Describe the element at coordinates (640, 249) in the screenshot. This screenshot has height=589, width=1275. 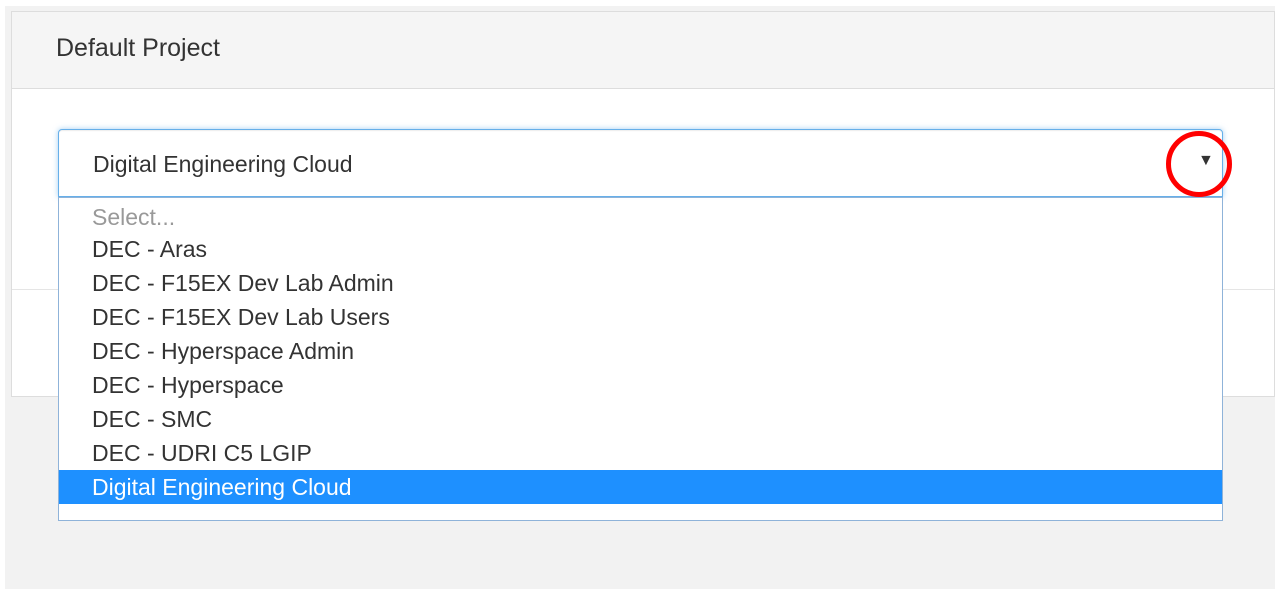
I see `option-dec-aras: DEC - Aras` at that location.